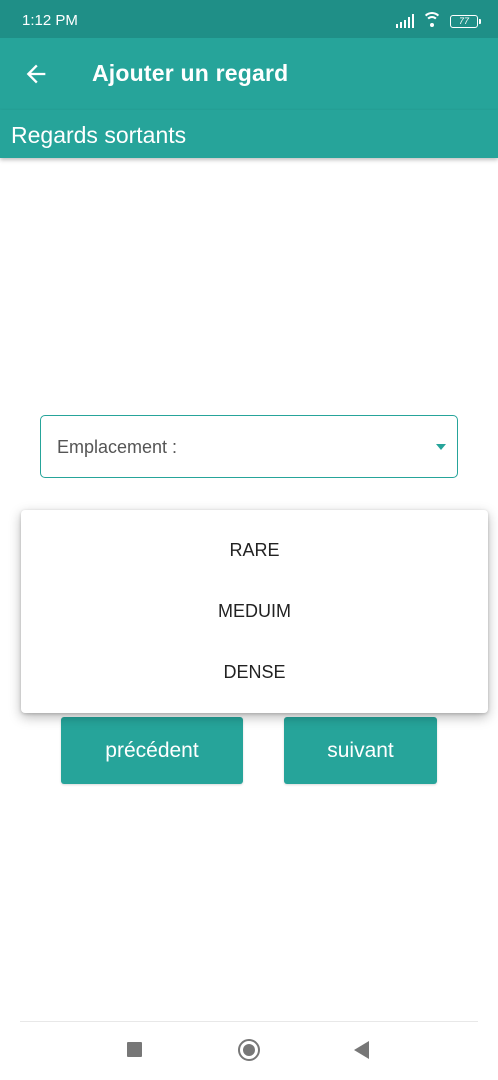  Describe the element at coordinates (254, 672) in the screenshot. I see `dropdown-option-dense: DENSE` at that location.